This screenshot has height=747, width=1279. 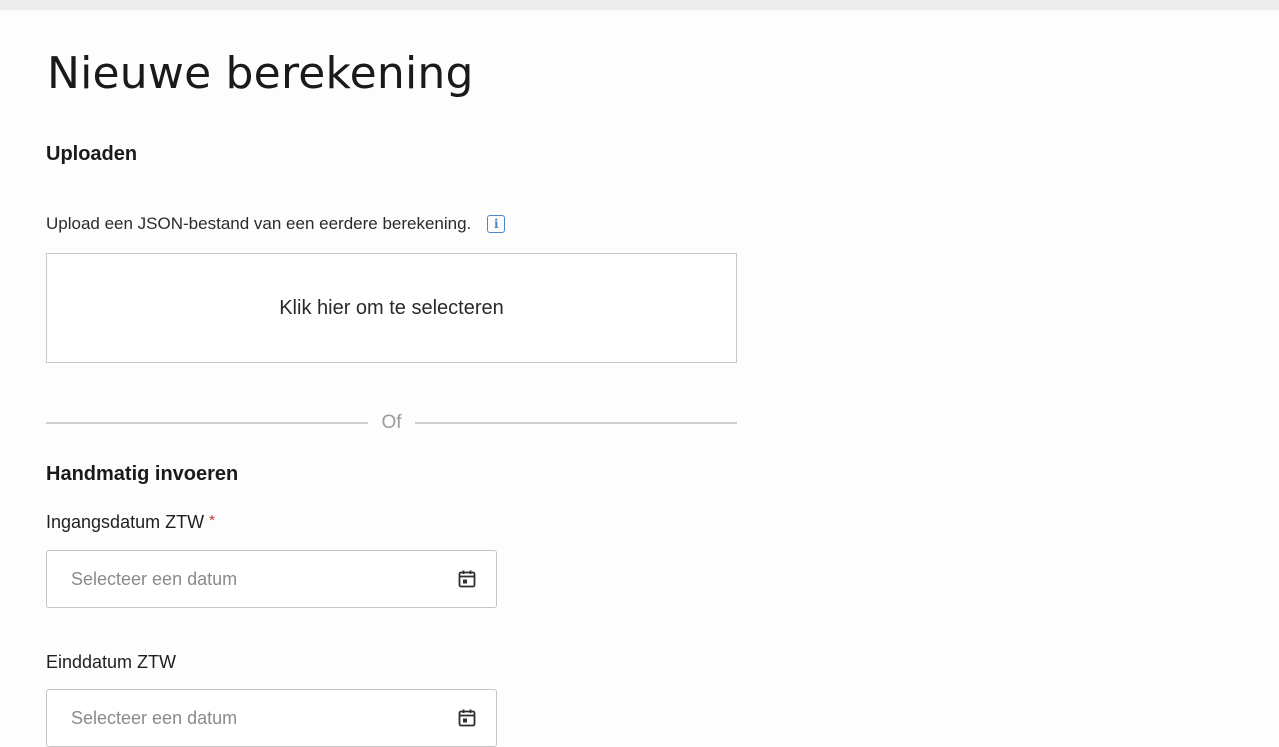 I want to click on required-marker: *, so click(x=212, y=520).